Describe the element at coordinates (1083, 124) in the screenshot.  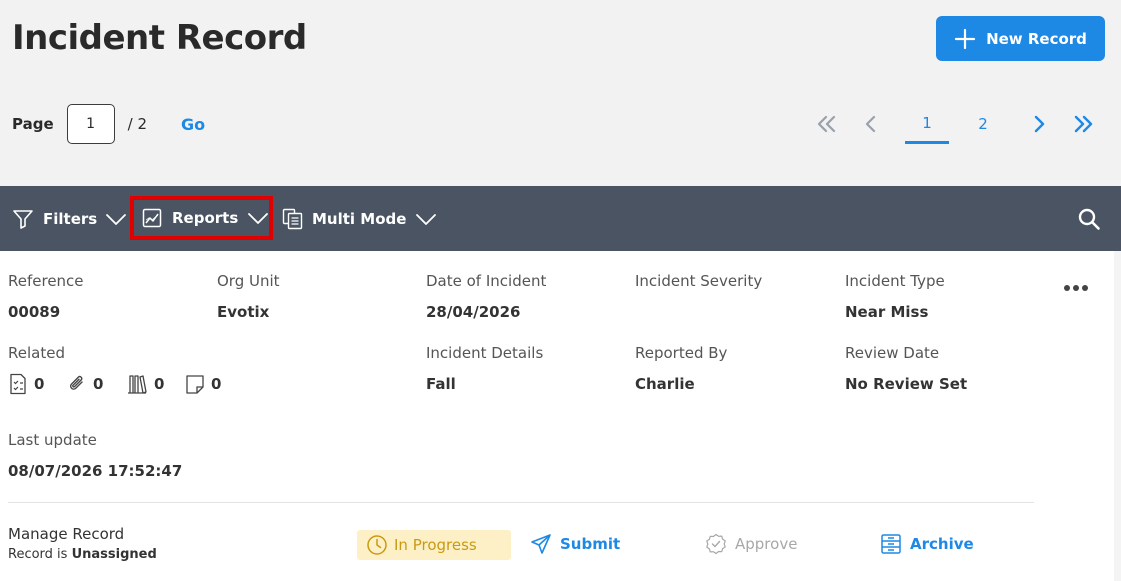
I see `last-page-icon` at that location.